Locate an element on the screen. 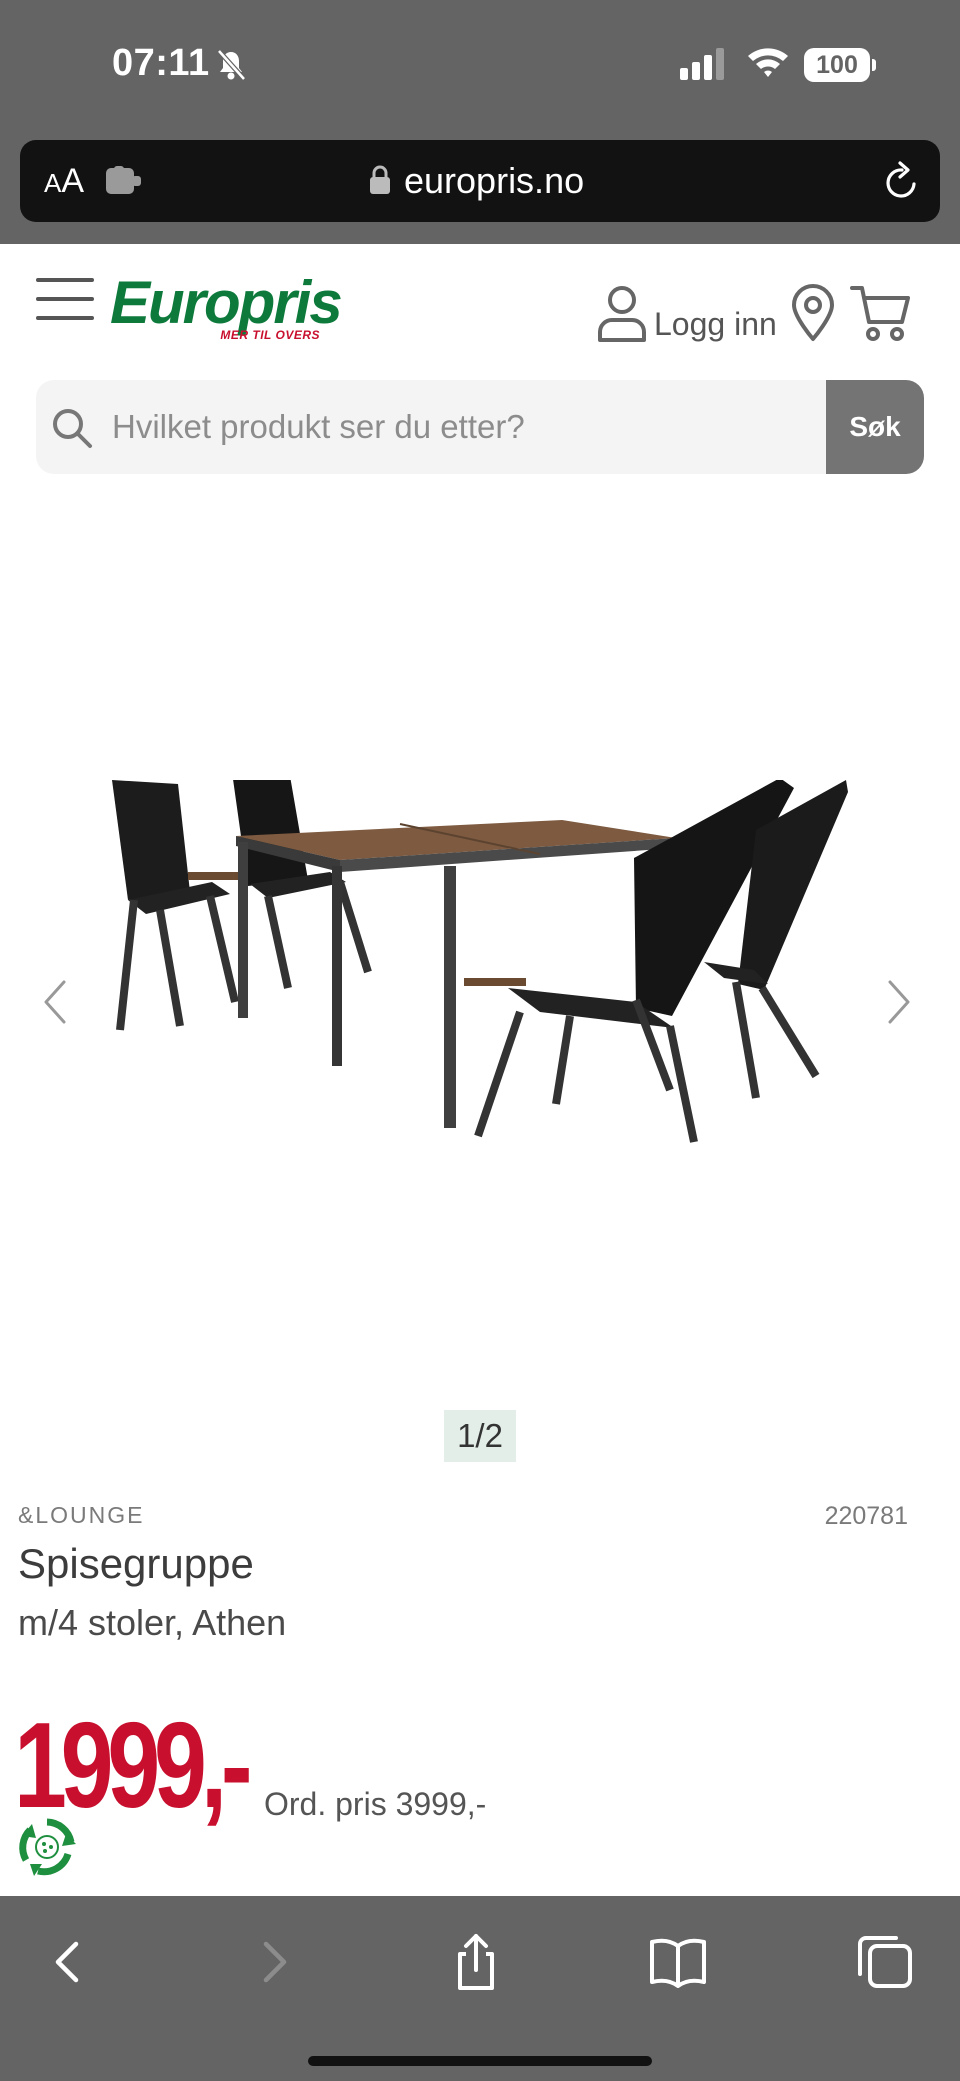 The image size is (960, 2081). bookmarks-icon is located at coordinates (678, 1962).